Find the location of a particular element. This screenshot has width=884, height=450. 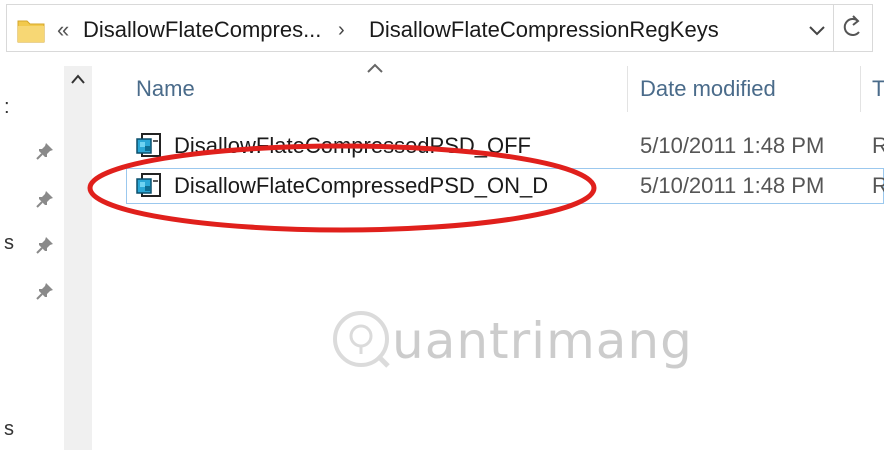

navigation-pane: : s s is located at coordinates (32, 253).